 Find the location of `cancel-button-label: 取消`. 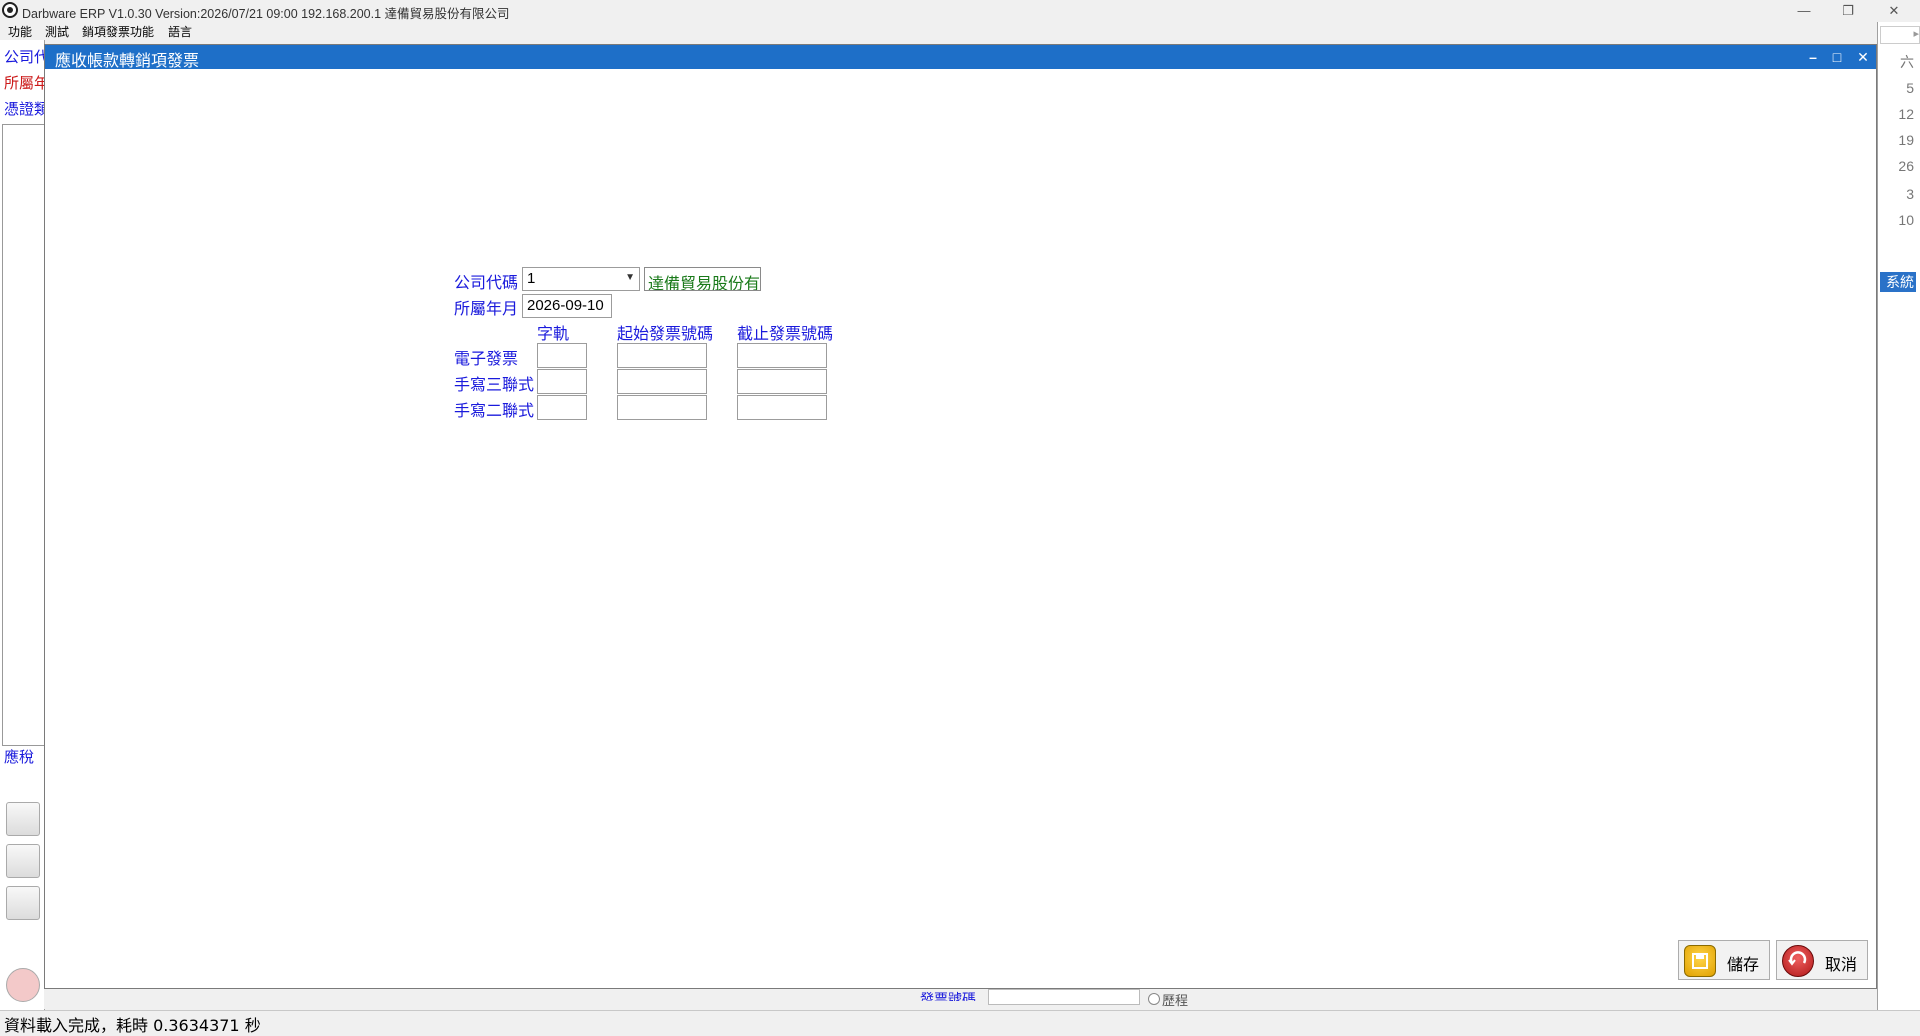

cancel-button-label: 取消 is located at coordinates (1841, 965).